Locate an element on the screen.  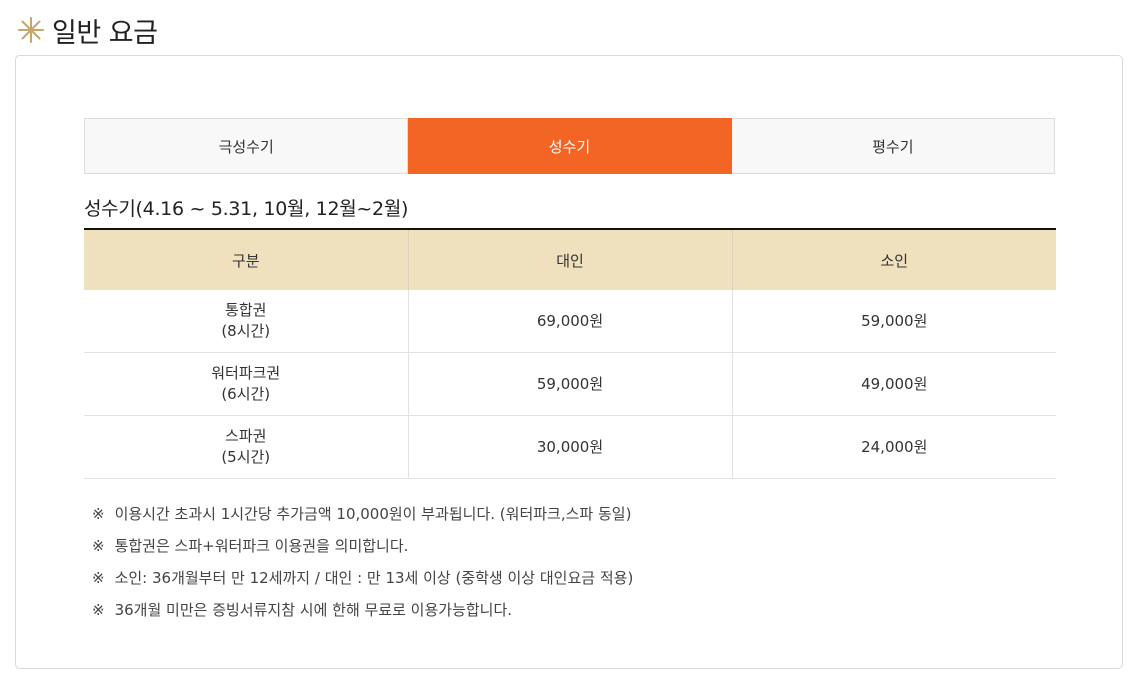
table-row: 통합권 (8시간) 69,000원 59,000원 is located at coordinates (570, 321).